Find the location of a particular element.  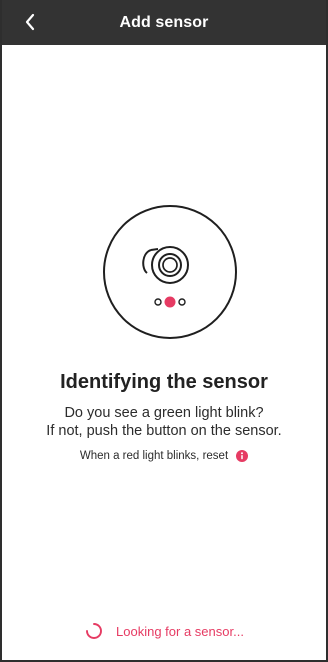

center-led-icon is located at coordinates (170, 302).